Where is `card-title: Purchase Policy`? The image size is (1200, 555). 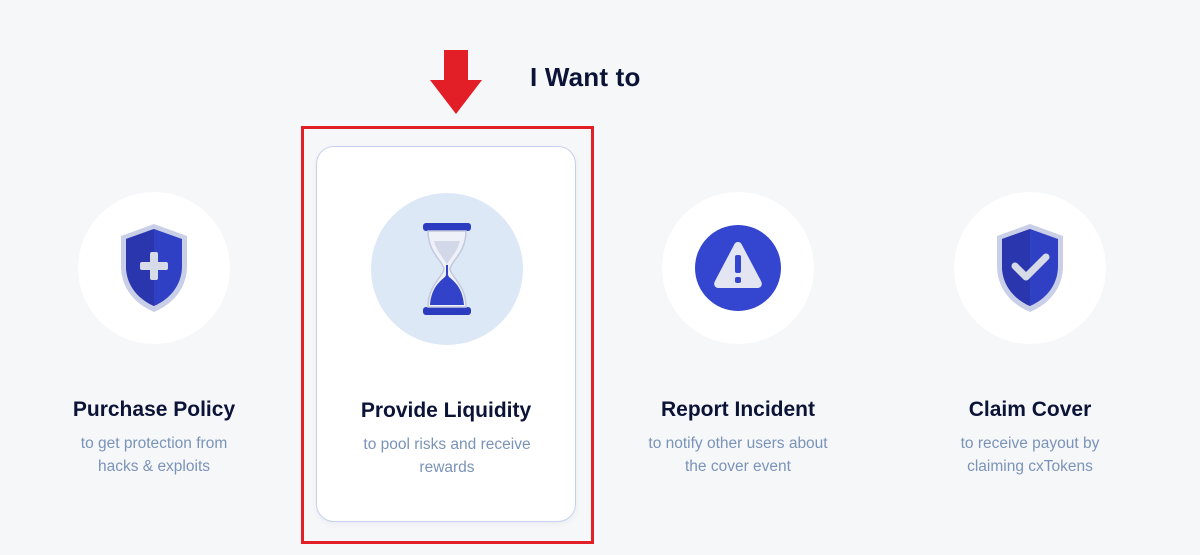
card-title: Purchase Policy is located at coordinates (154, 409).